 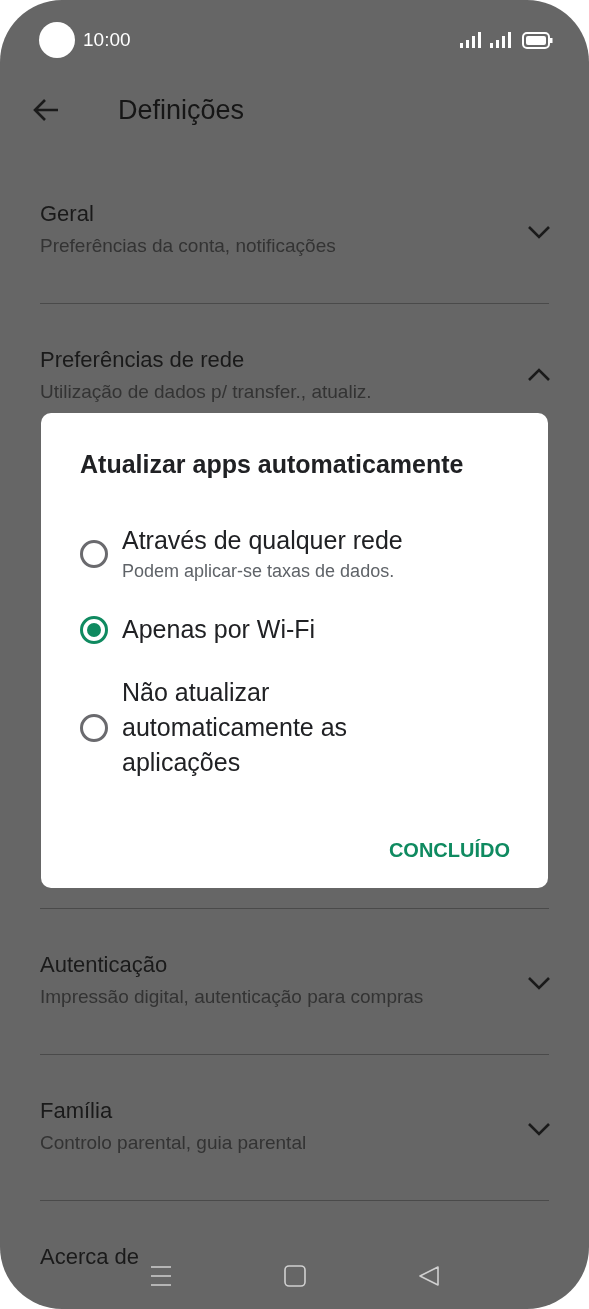 I want to click on section-title: Autenticação, so click(x=104, y=965).